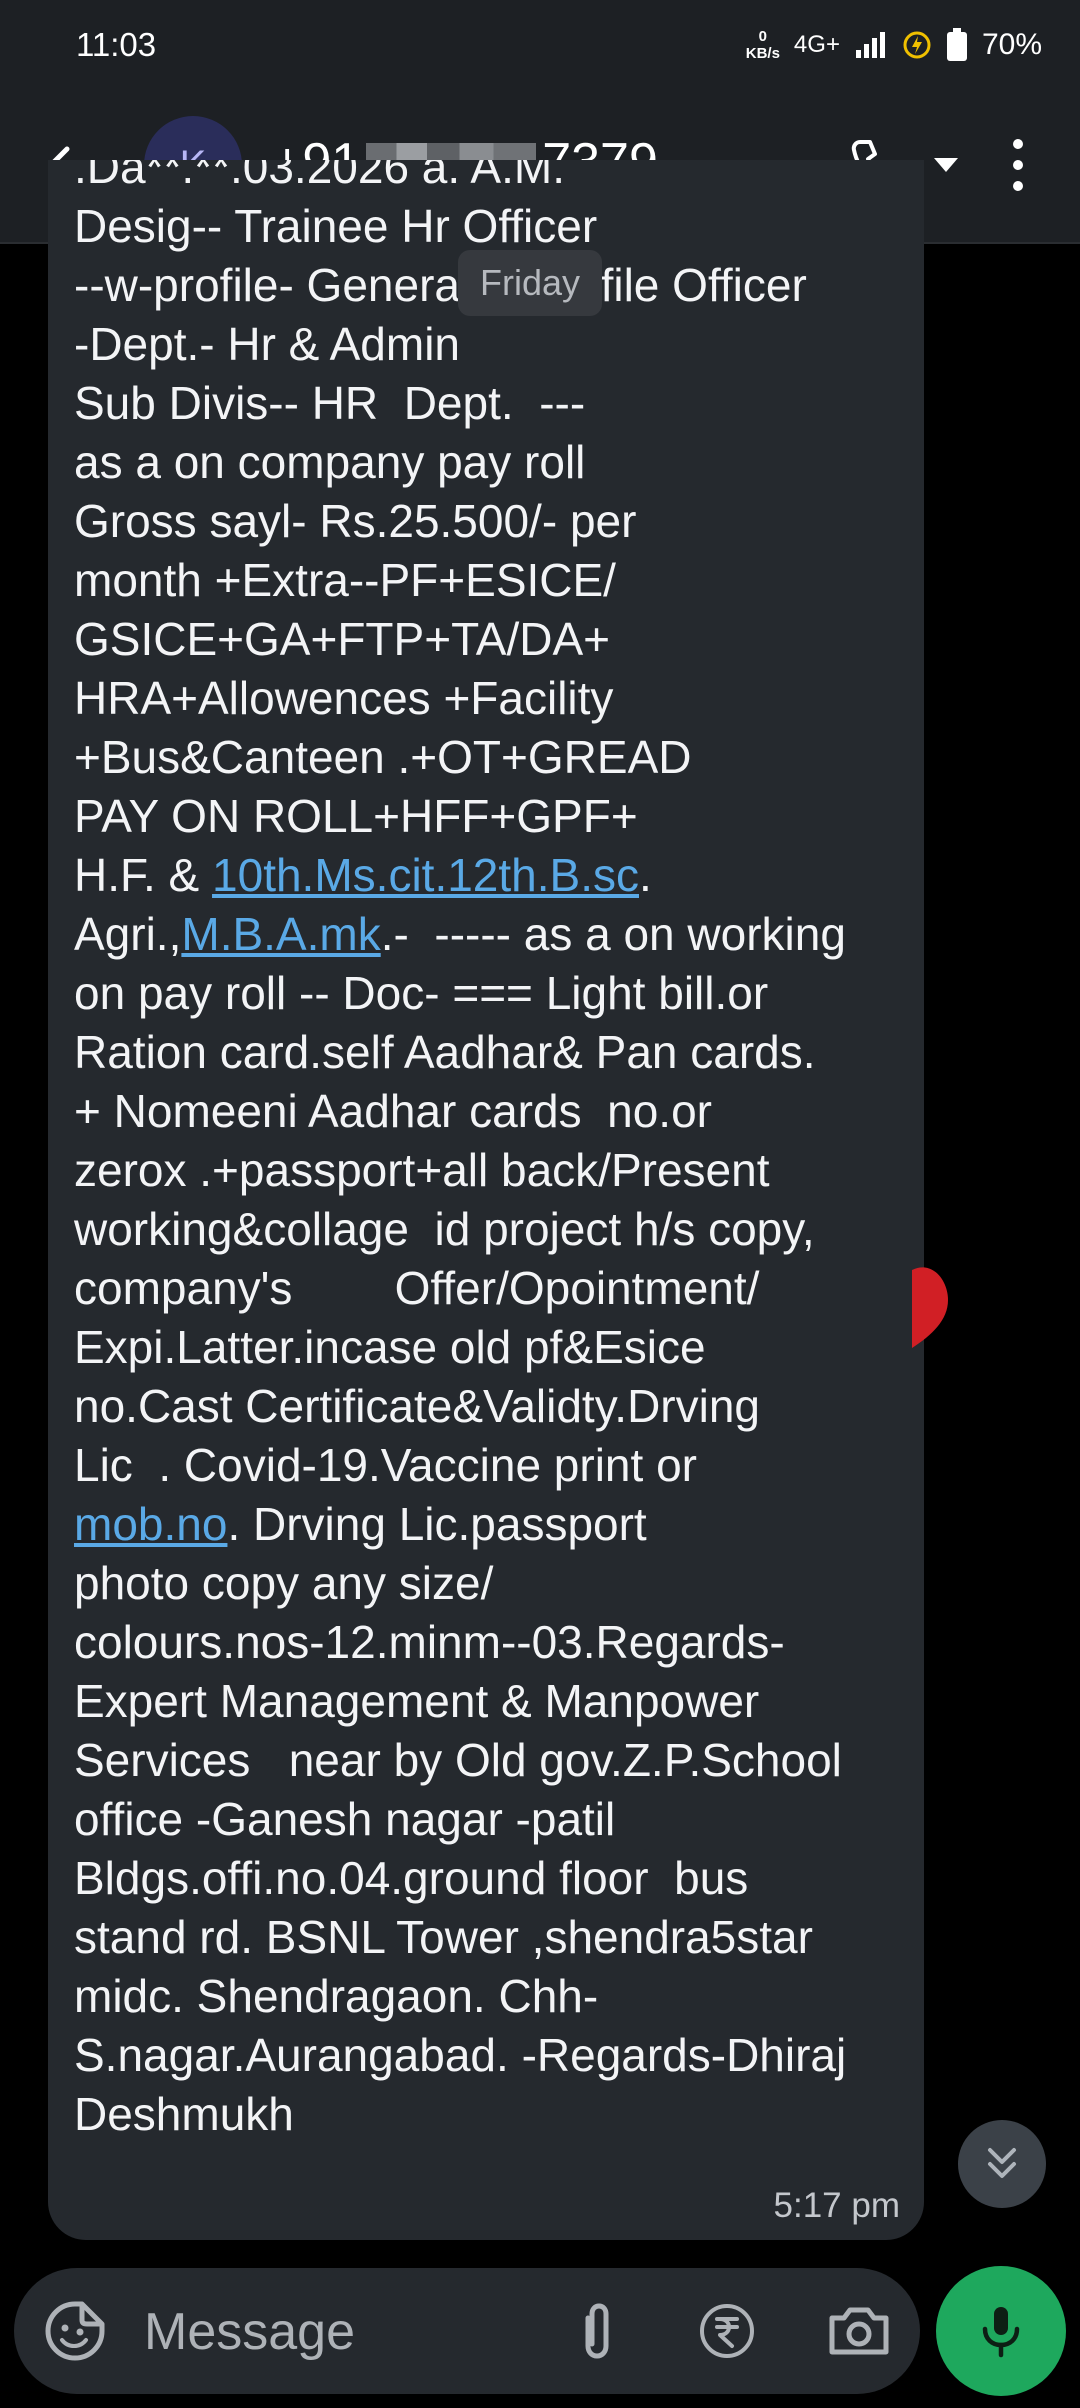 The width and height of the screenshot is (1080, 2408). I want to click on more-vert-icon, so click(1018, 165).